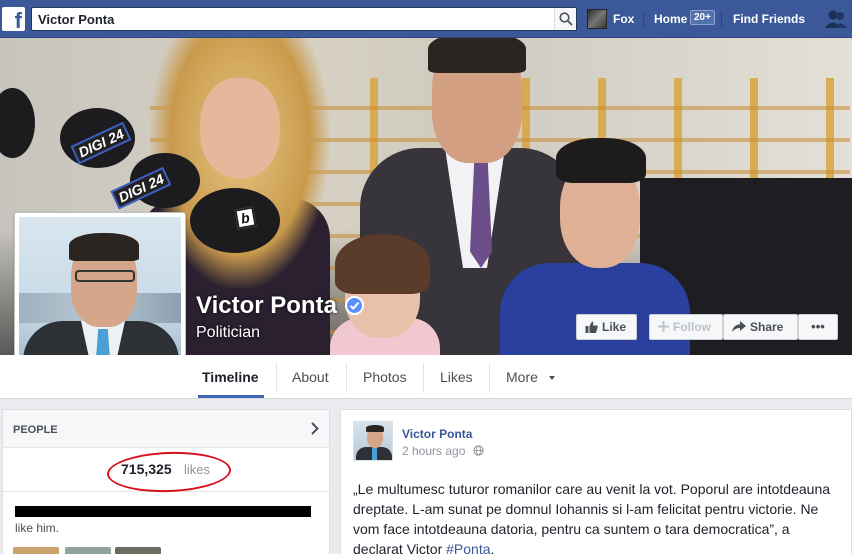  Describe the element at coordinates (591, 327) in the screenshot. I see `thumbs-up-icon` at that location.